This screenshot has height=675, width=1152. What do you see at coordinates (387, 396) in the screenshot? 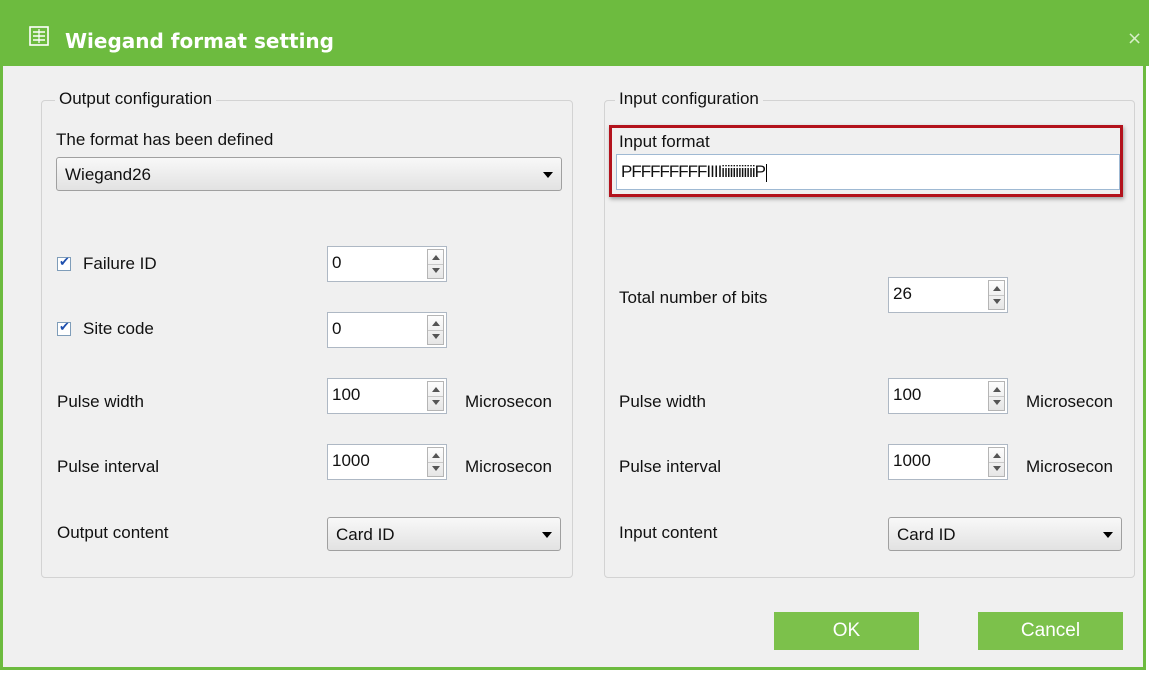
I see `output-pulse-width-spinner: 100` at bounding box center [387, 396].